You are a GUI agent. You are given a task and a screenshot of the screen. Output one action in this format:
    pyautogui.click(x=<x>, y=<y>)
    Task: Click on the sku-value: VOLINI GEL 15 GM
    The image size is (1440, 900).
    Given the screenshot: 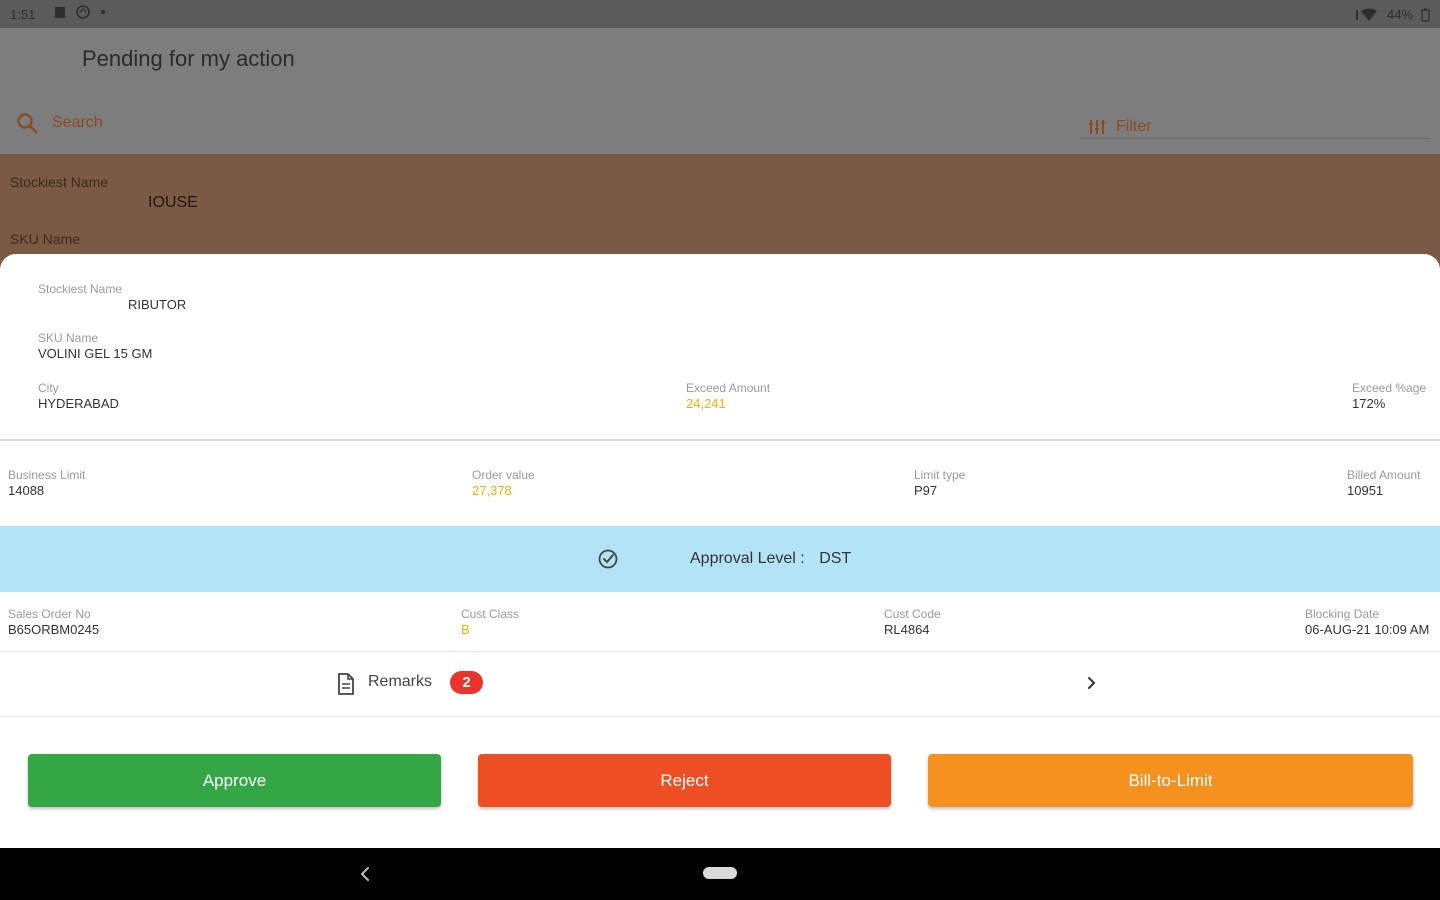 What is the action you would take?
    pyautogui.click(x=95, y=353)
    